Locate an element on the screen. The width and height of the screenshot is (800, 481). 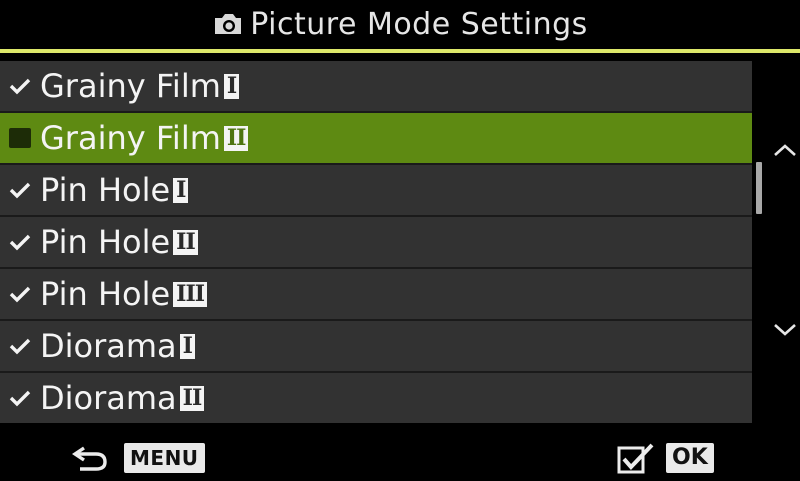
list-item-pin-hole-2: Pin Hole II is located at coordinates (376, 242).